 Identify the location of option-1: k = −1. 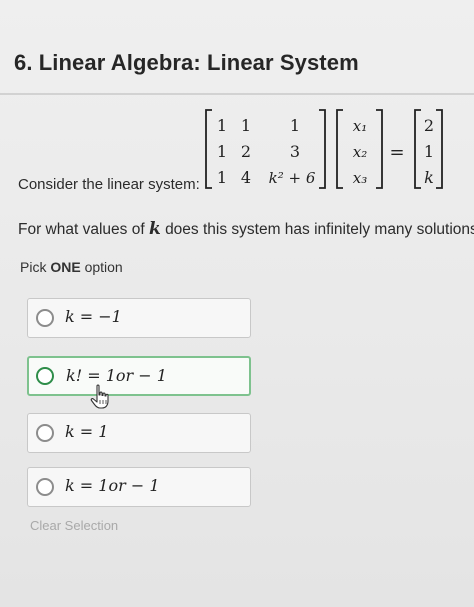
(139, 318).